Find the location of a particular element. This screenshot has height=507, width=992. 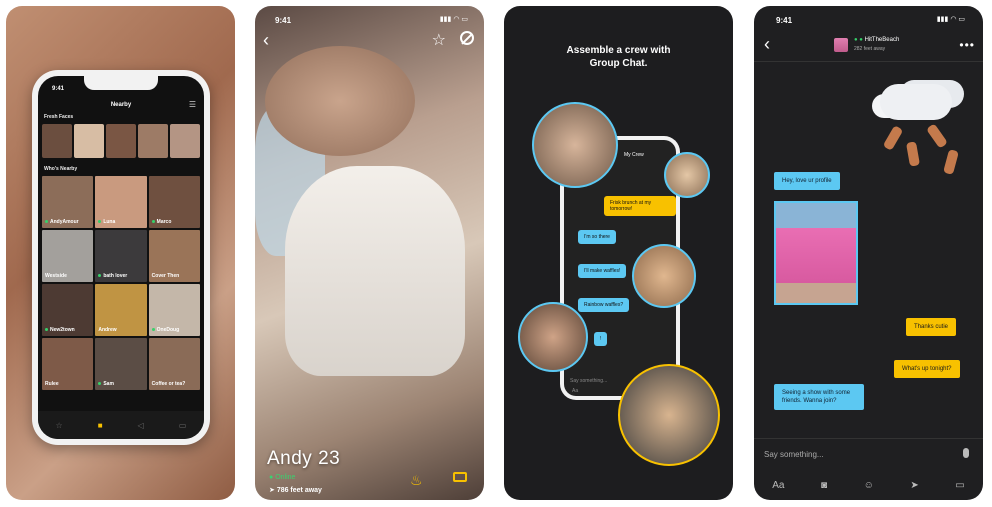

profile-age: 23 is located at coordinates (329, 458).